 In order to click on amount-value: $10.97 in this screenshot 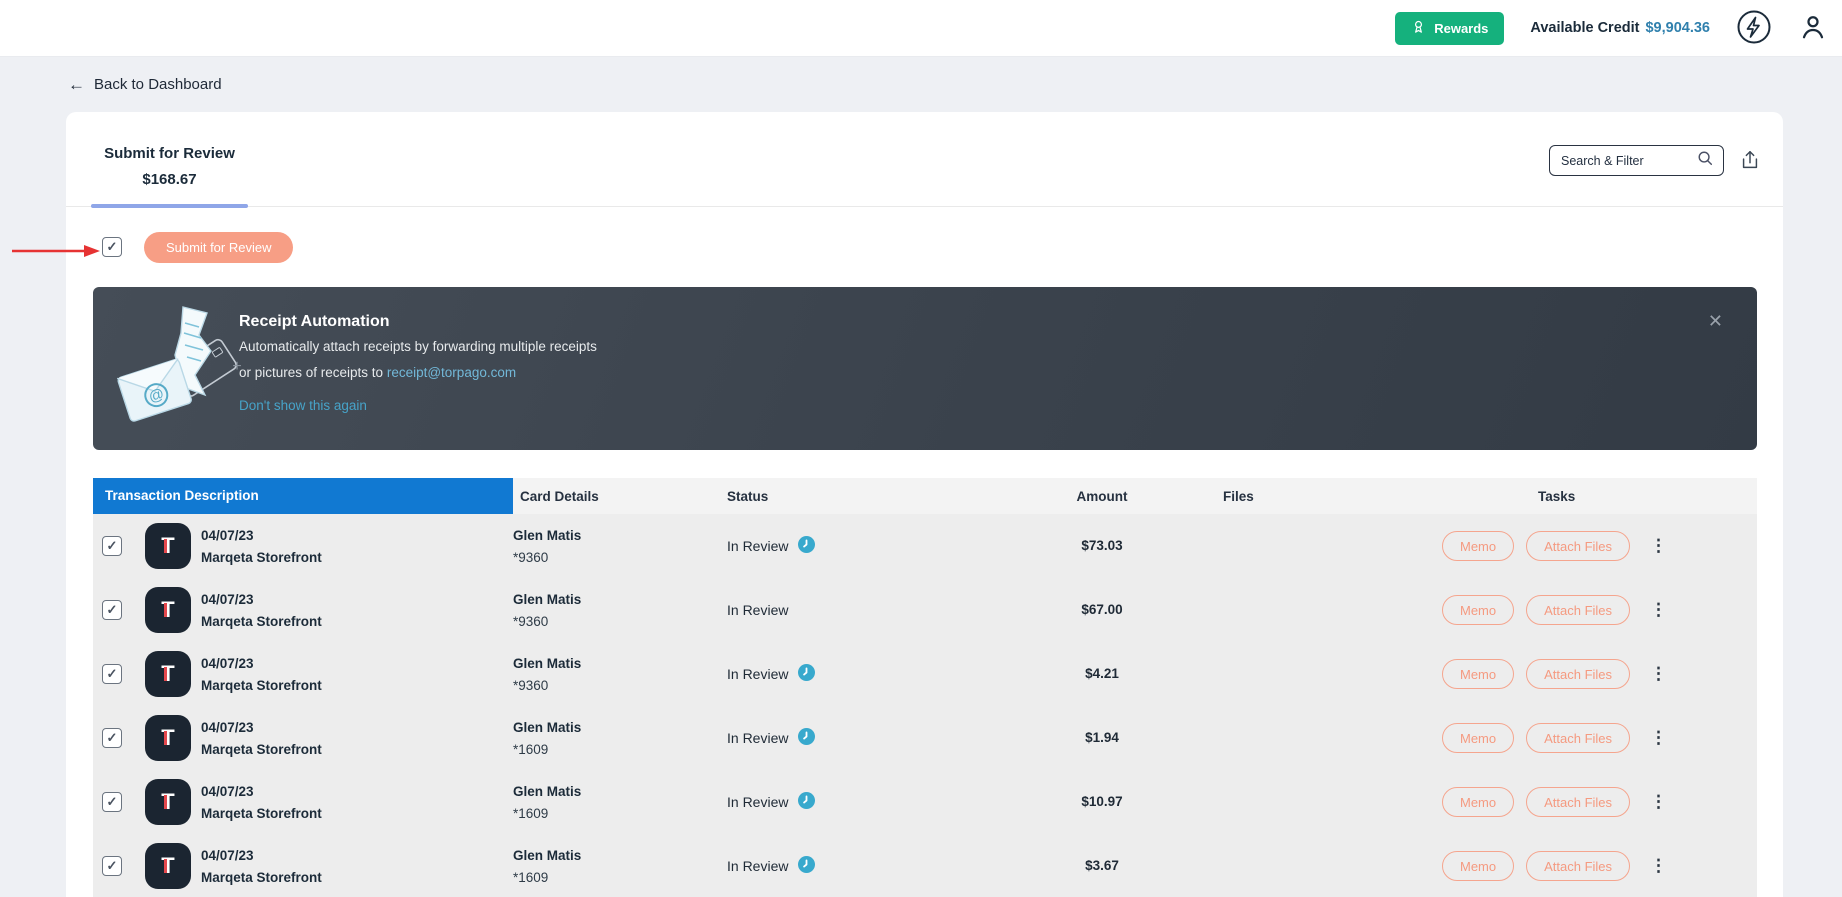, I will do `click(1102, 801)`.